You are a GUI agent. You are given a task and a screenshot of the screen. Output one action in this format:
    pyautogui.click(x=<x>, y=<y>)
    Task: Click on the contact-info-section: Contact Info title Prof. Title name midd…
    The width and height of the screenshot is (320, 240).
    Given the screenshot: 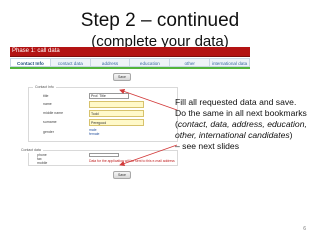 What is the action you would take?
    pyautogui.click(x=103, y=113)
    